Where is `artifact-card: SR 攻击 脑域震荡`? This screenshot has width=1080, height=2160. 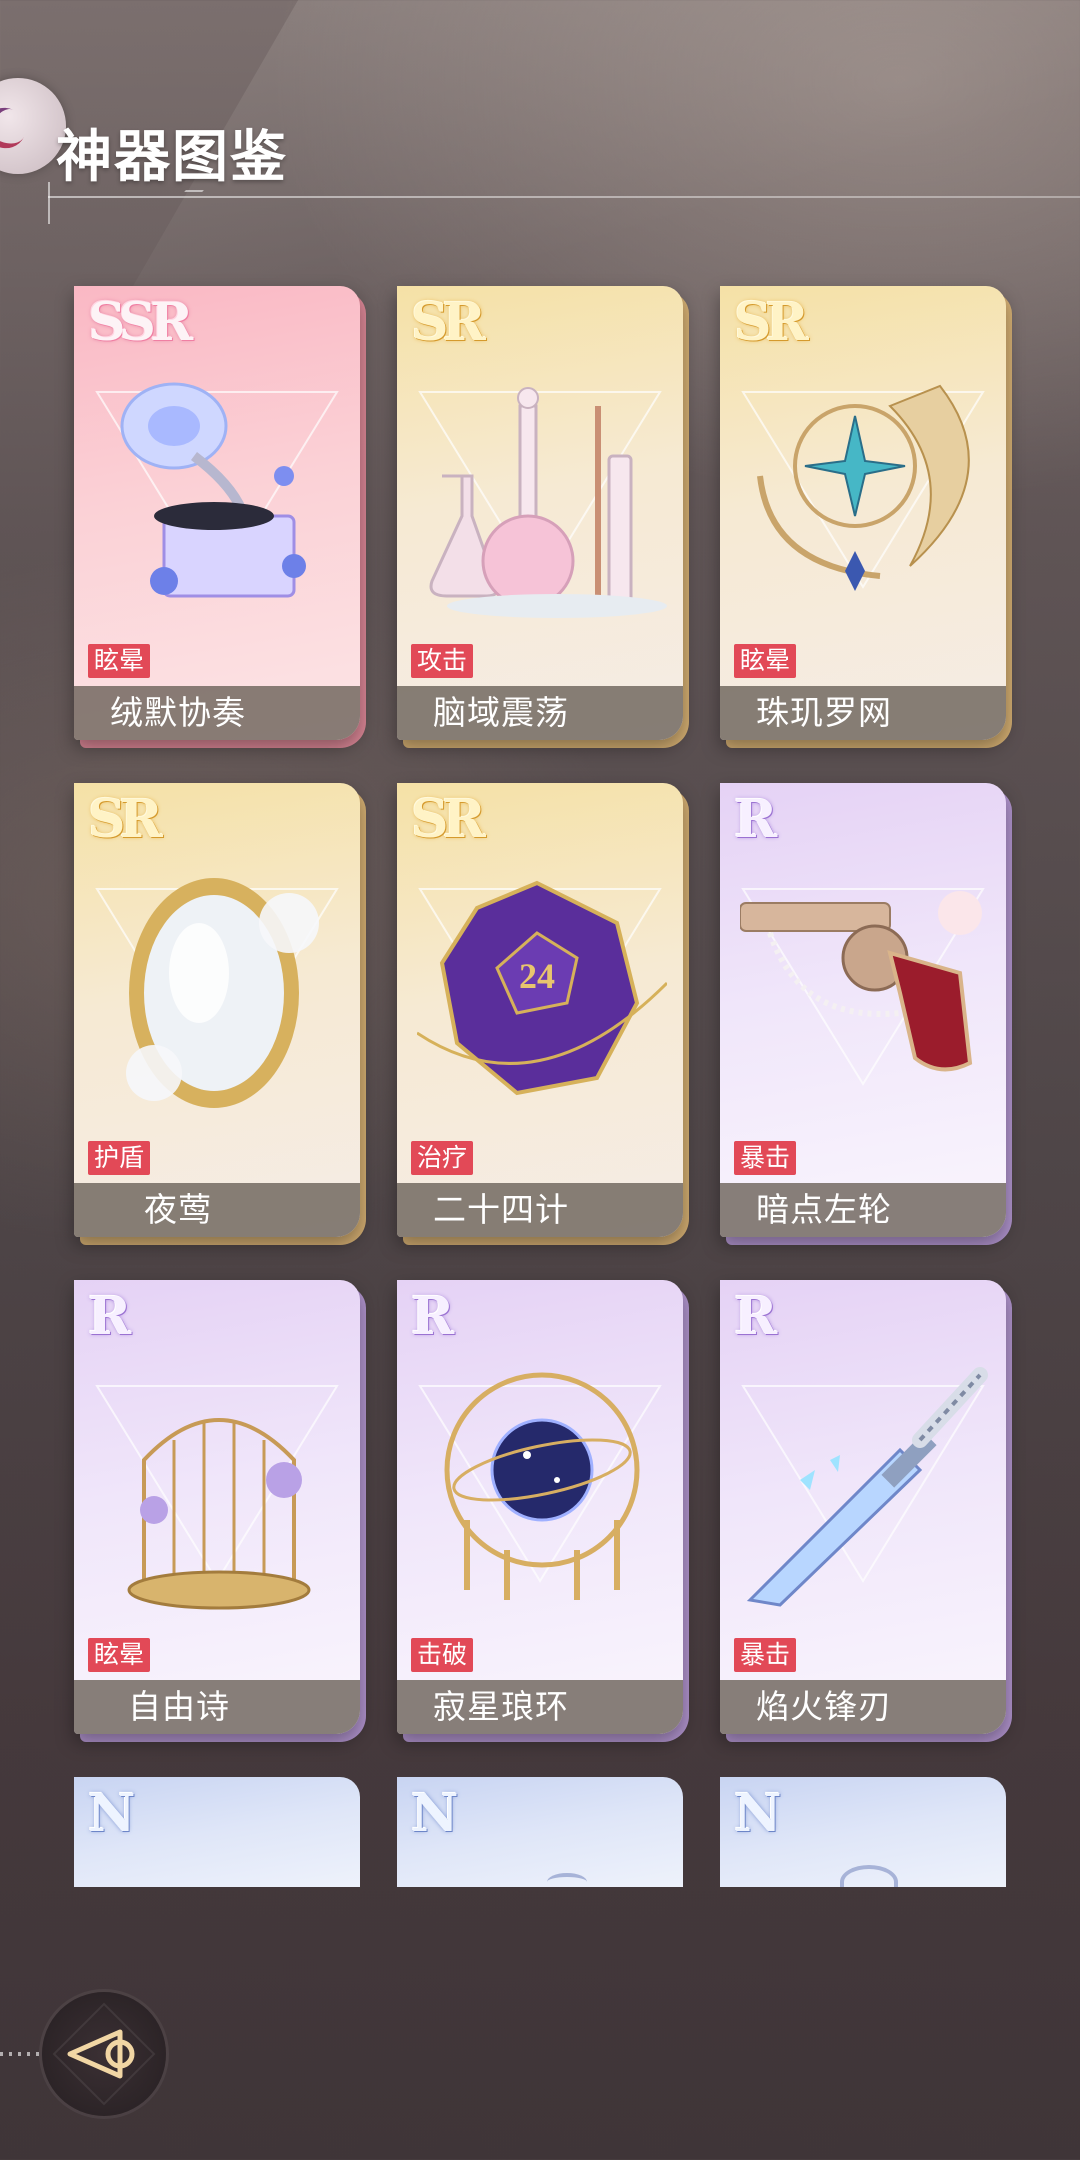 artifact-card: SR 攻击 脑域震荡 is located at coordinates (543, 517).